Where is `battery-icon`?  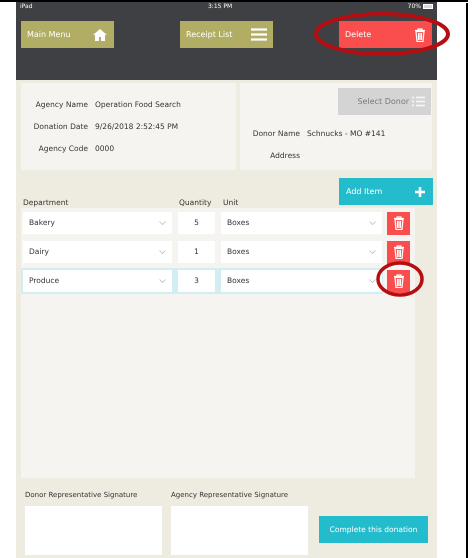
battery-icon is located at coordinates (427, 6).